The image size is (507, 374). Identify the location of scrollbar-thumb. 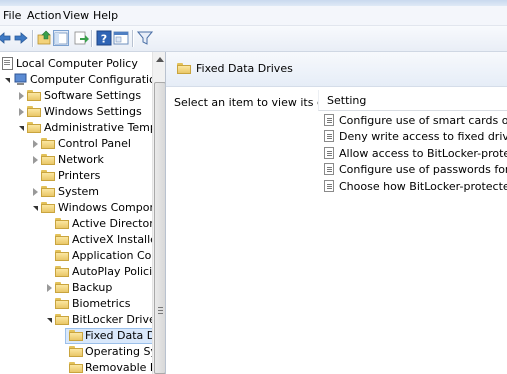
(159, 228).